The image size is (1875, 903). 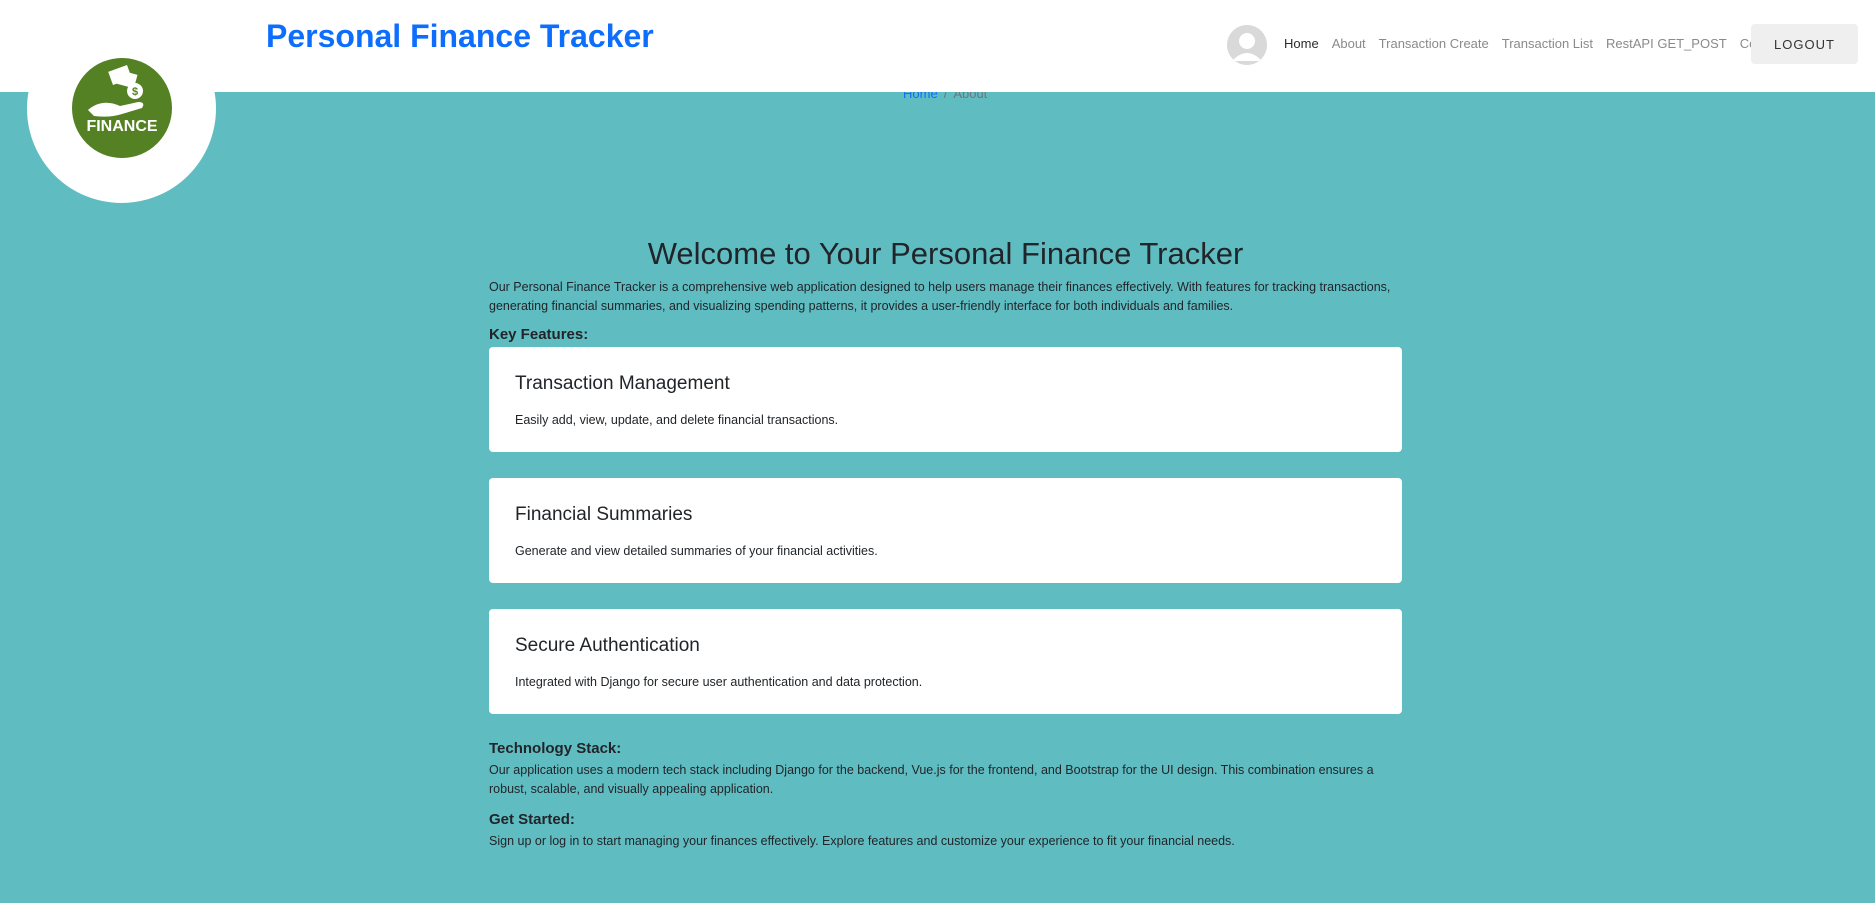 What do you see at coordinates (1666, 43) in the screenshot?
I see `nav-restapi: RestAPI GET_POST` at bounding box center [1666, 43].